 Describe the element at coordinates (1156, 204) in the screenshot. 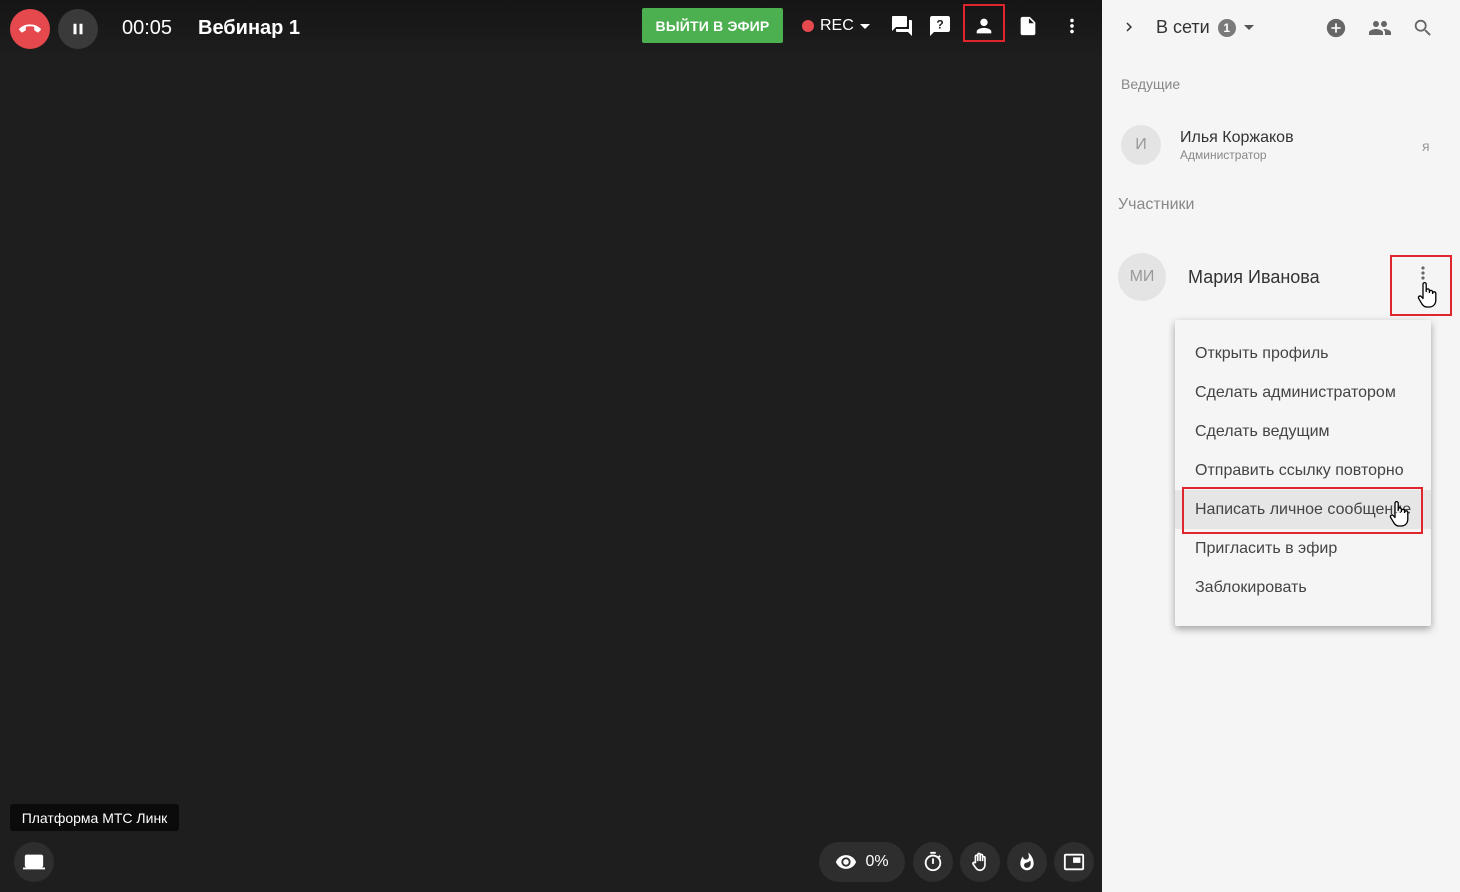

I see `participants-section-label: Участники` at that location.